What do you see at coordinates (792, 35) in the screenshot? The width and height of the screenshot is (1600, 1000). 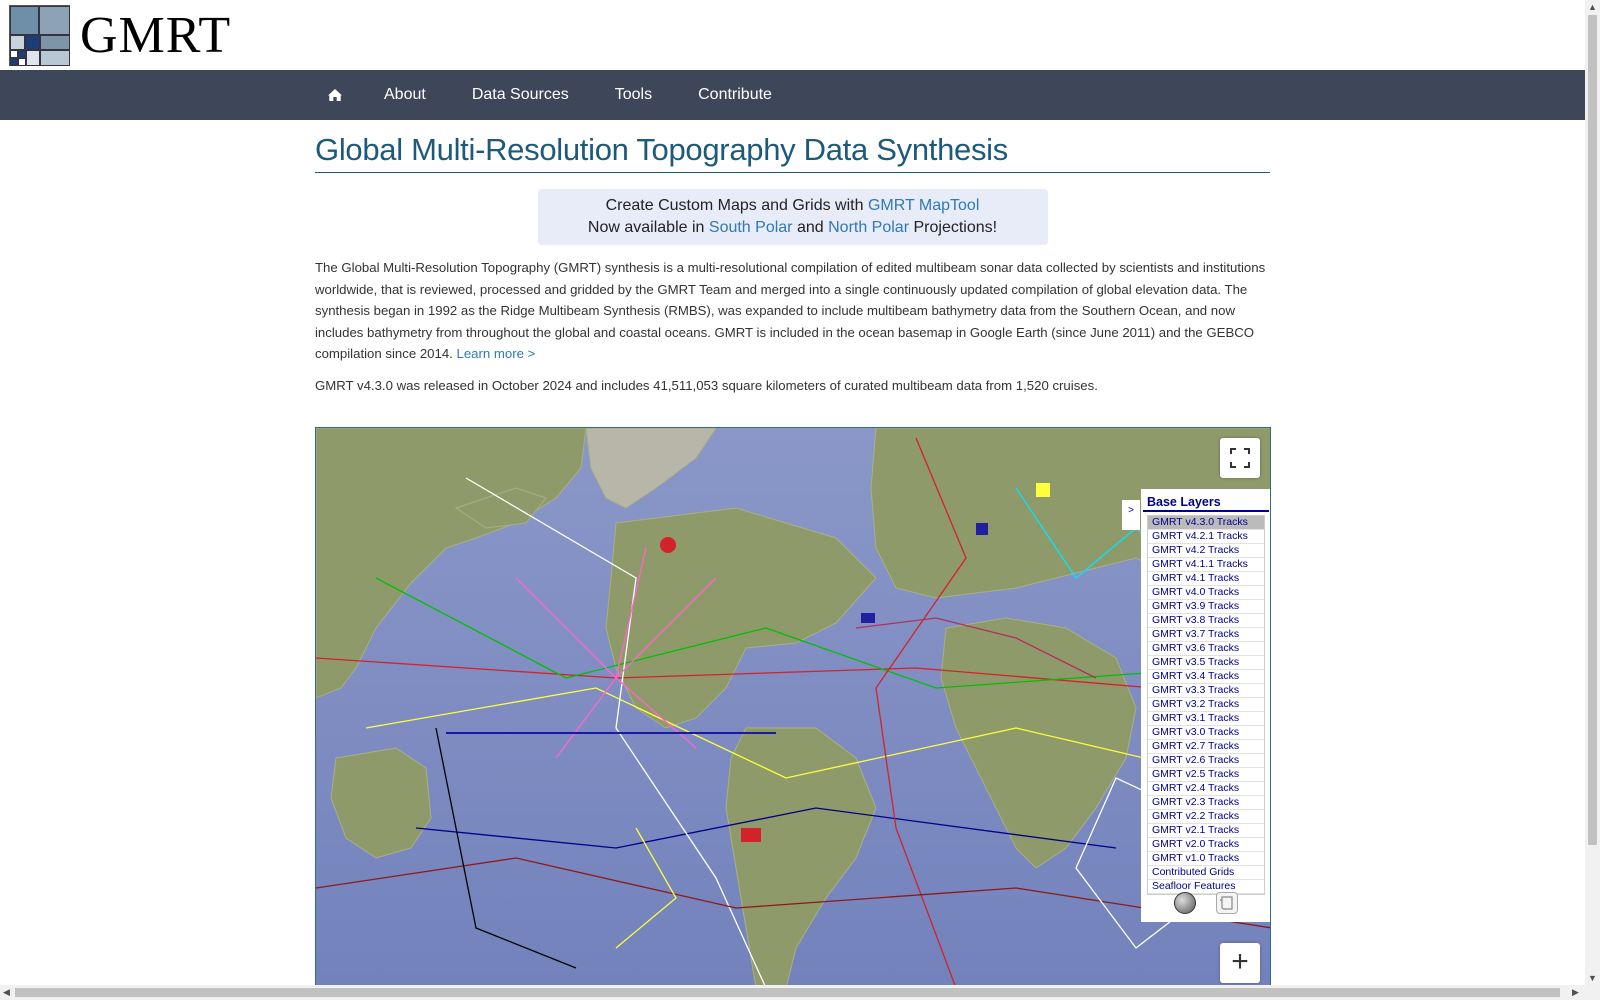 I see `header: GMRT` at bounding box center [792, 35].